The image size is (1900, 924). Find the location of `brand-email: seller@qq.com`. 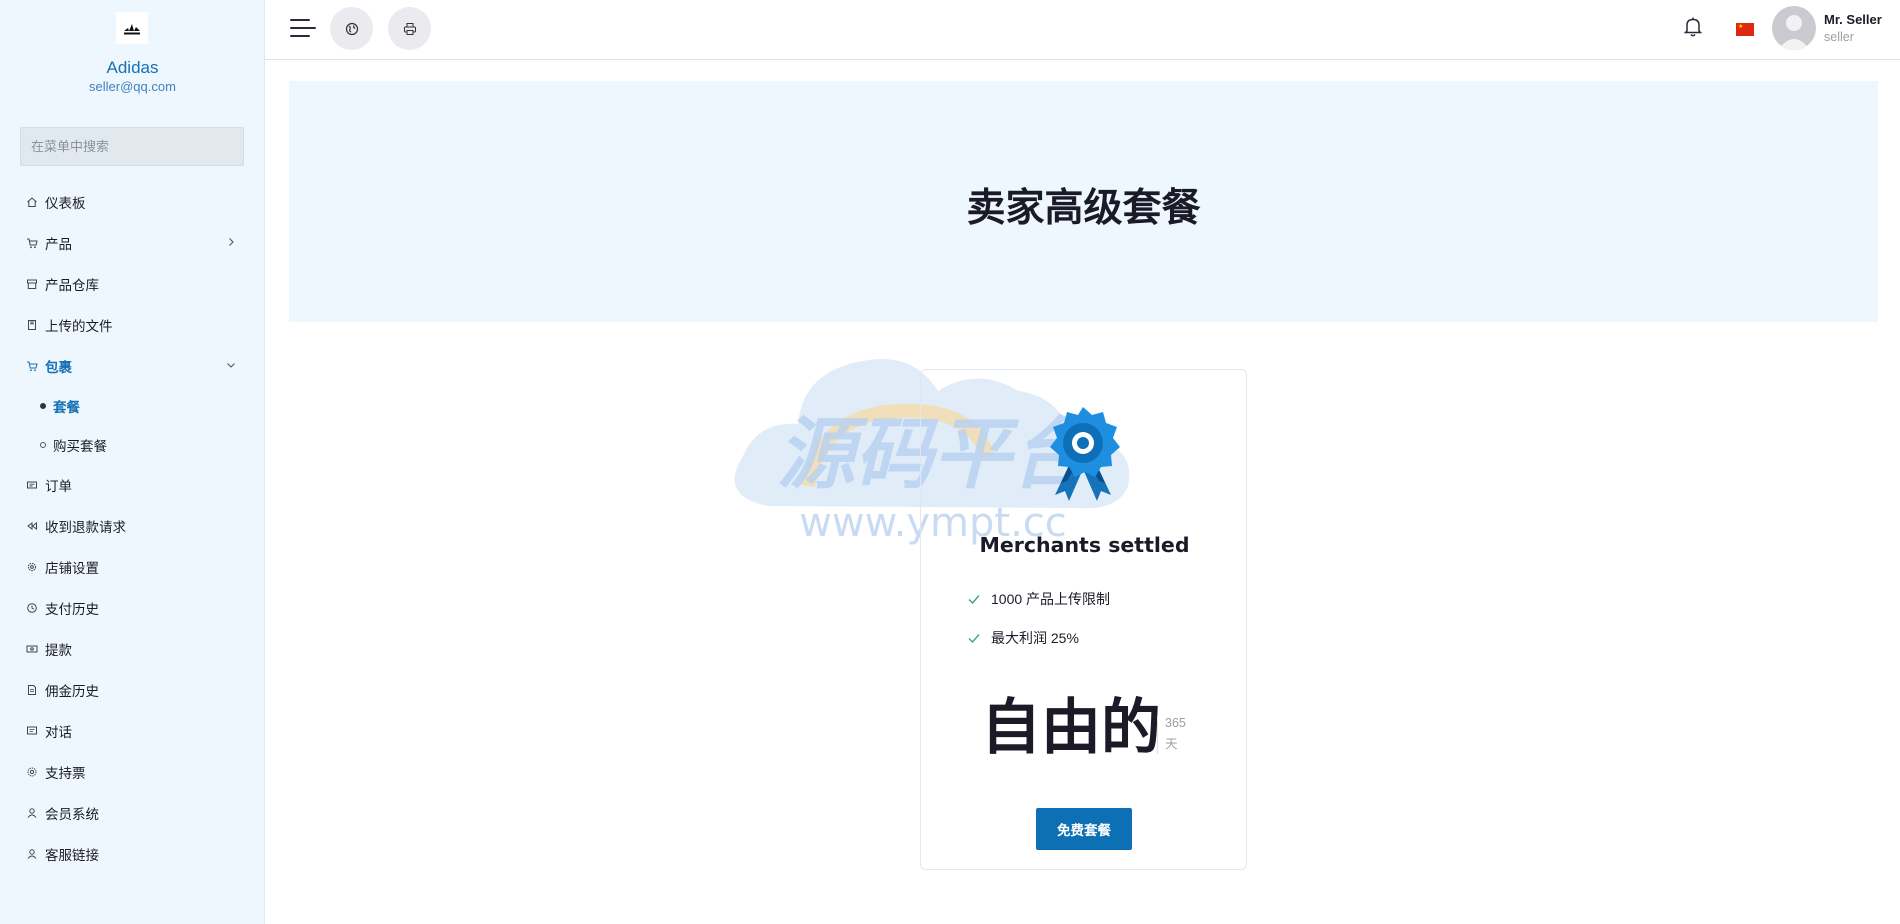

brand-email: seller@qq.com is located at coordinates (132, 86).